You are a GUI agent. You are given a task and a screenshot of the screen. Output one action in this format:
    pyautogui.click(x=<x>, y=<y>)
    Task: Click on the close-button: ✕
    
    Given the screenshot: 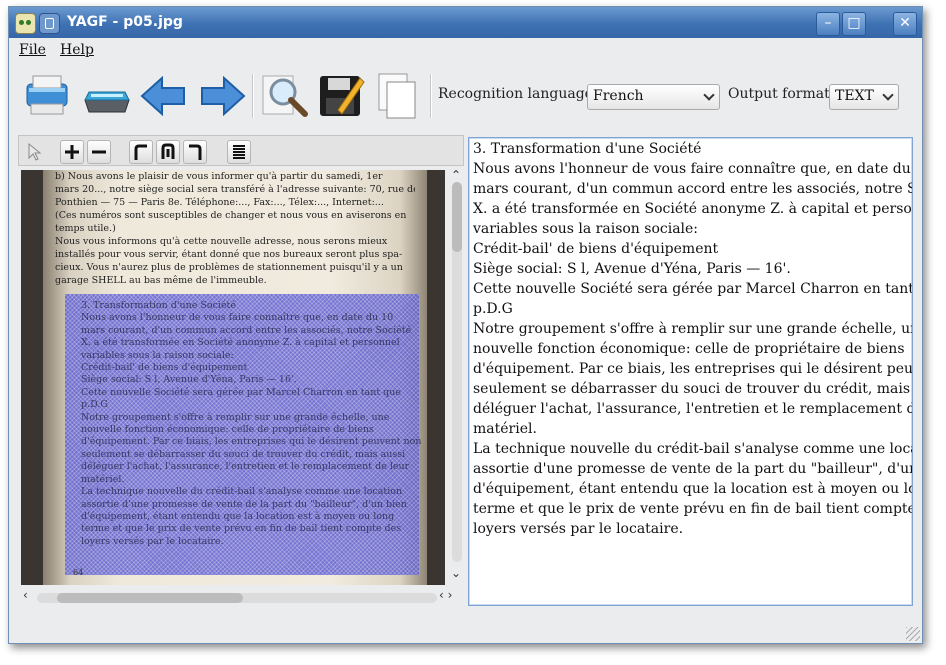 What is the action you would take?
    pyautogui.click(x=905, y=24)
    